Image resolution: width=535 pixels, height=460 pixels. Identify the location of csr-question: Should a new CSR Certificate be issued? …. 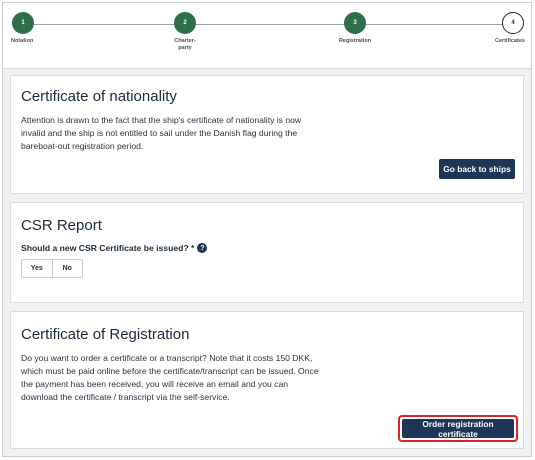
(267, 248).